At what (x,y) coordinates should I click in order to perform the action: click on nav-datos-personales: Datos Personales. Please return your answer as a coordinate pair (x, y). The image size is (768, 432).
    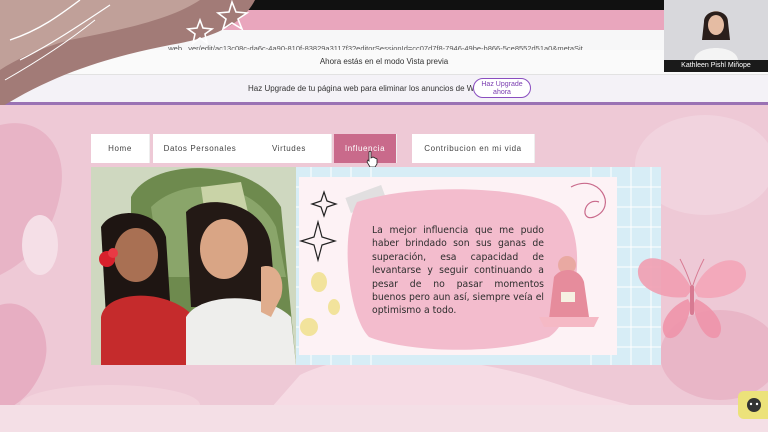
    Looking at the image, I should click on (200, 148).